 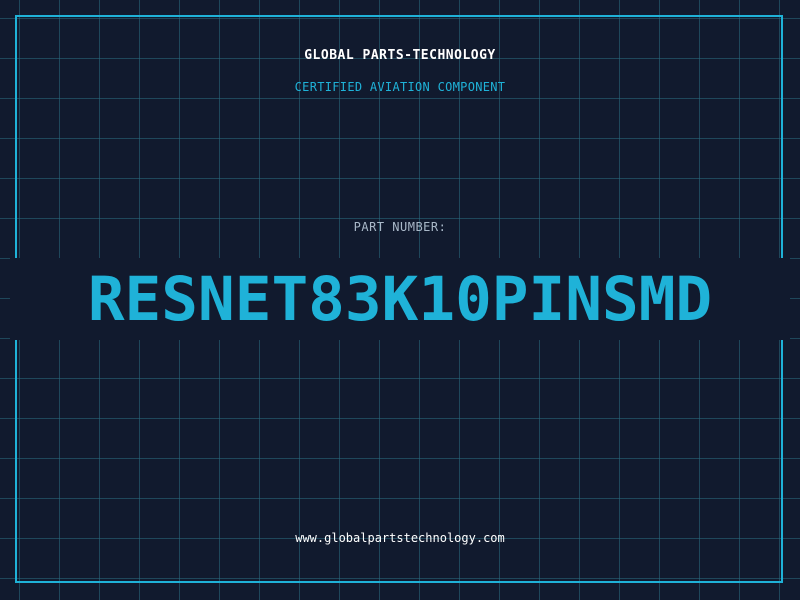 I want to click on company-name: GLOBAL PARTS-TECHNOLOGY, so click(x=400, y=55).